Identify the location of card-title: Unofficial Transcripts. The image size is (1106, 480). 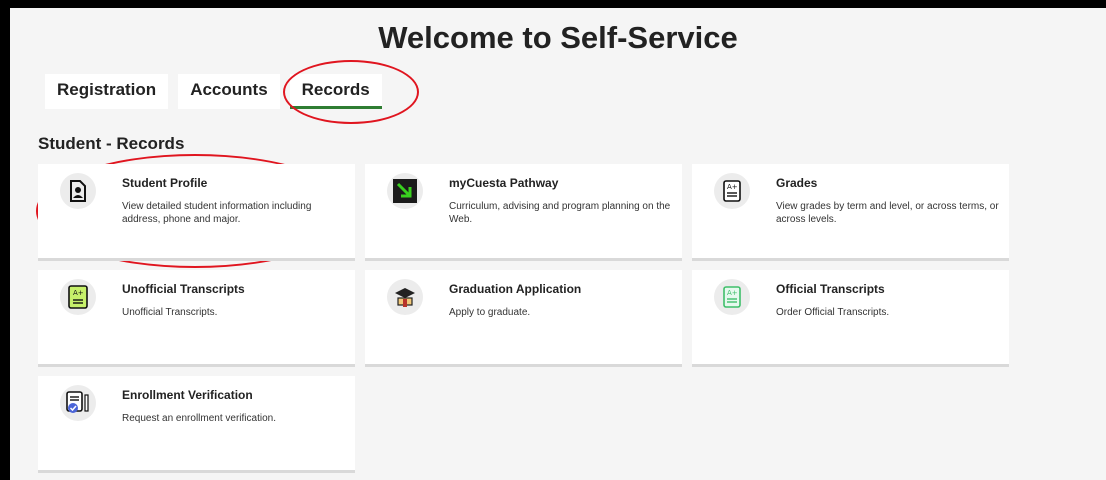
(183, 289).